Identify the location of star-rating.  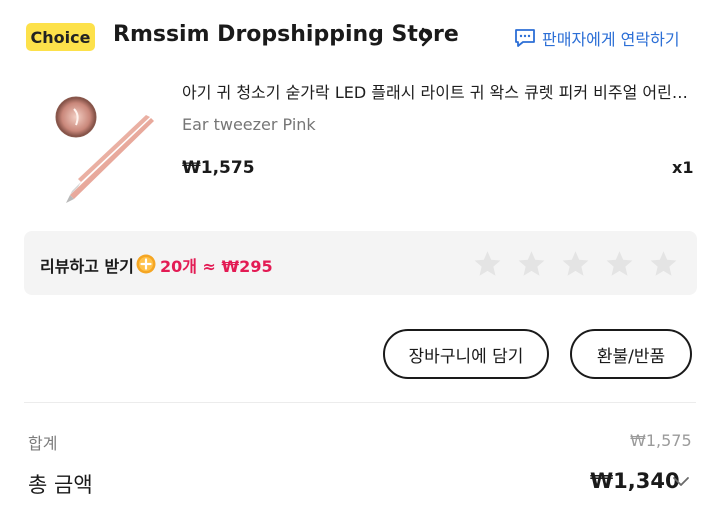
(575, 264).